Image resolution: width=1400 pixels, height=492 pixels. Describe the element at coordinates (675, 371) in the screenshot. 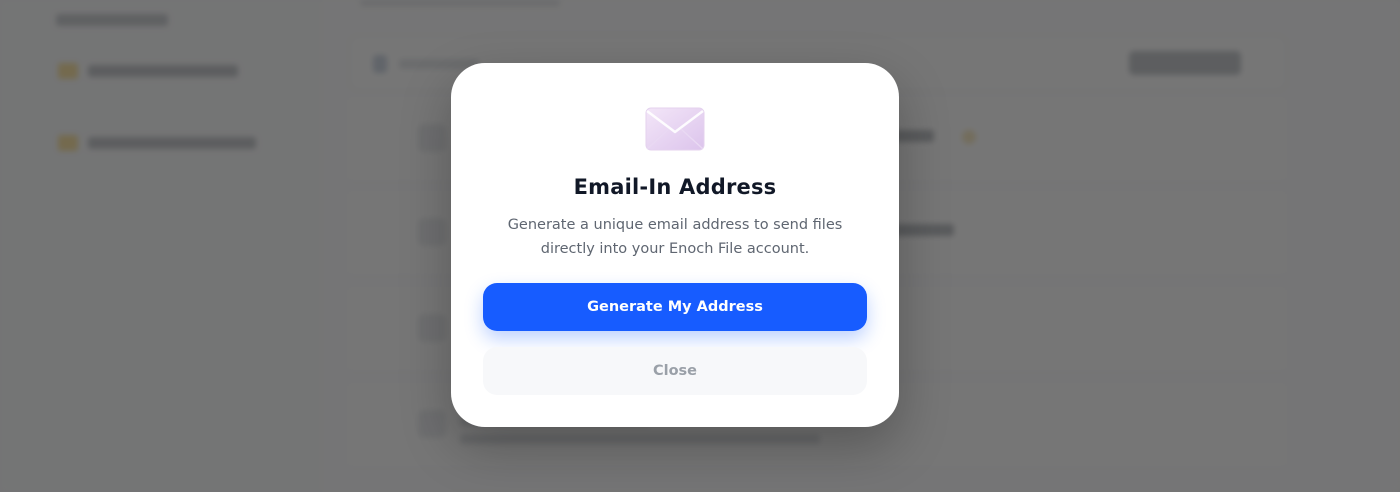

I see `close-button: Close` at that location.